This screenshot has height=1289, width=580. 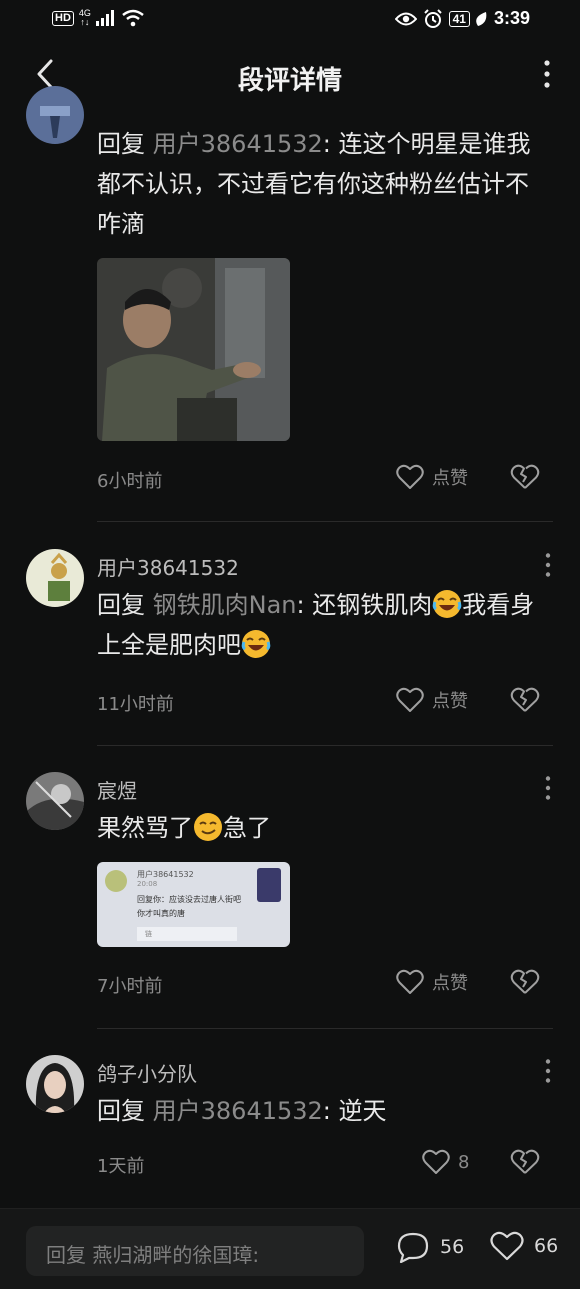 What do you see at coordinates (432, 18) in the screenshot?
I see `alarm-icon` at bounding box center [432, 18].